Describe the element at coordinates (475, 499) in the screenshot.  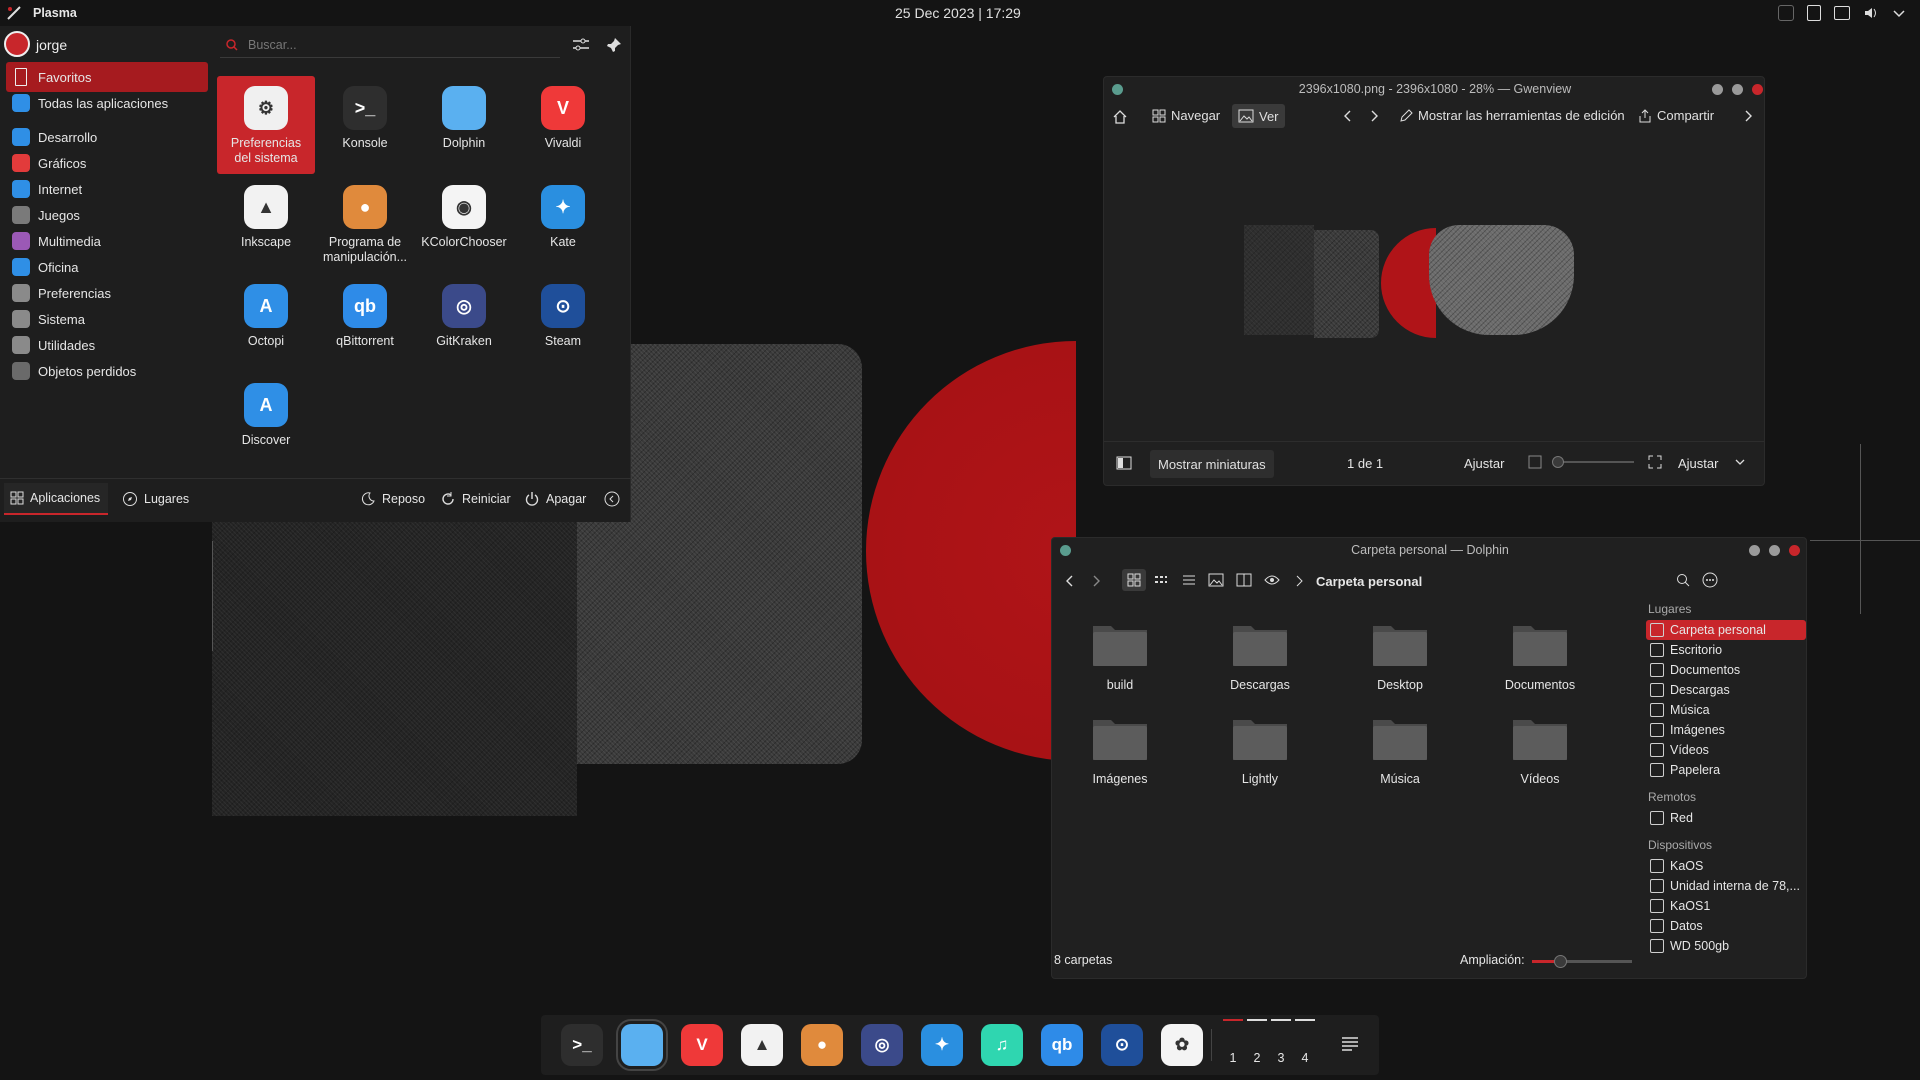
I see `restart-button: Reiniciar` at that location.